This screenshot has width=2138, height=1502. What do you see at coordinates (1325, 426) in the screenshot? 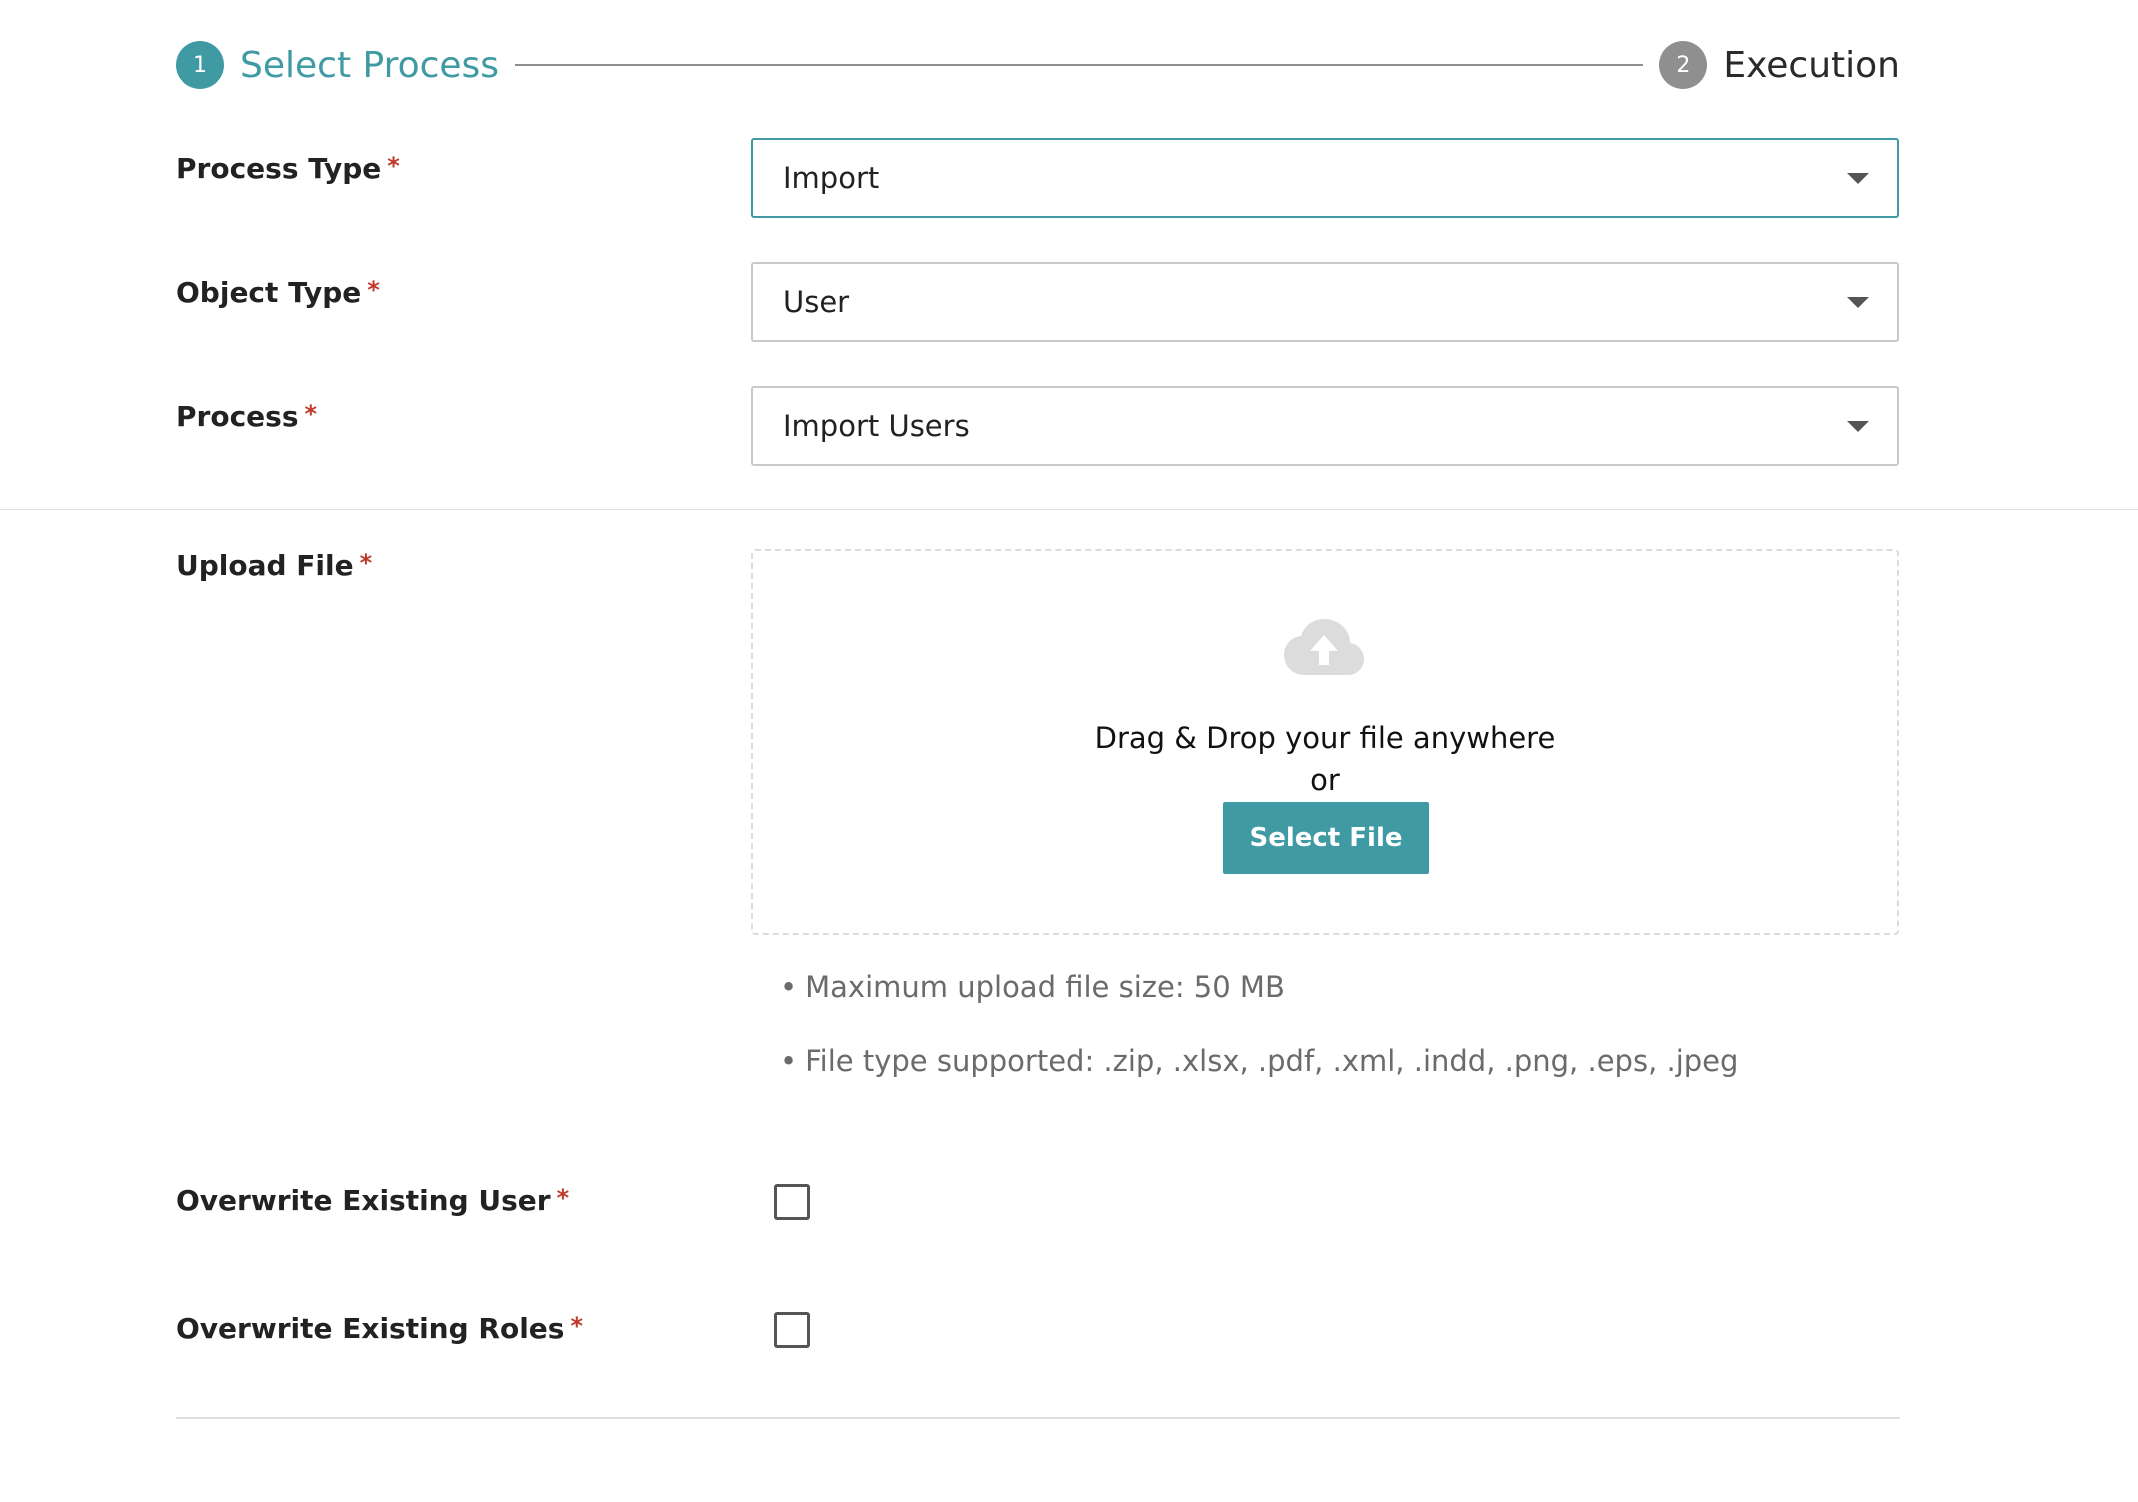
I see `process-select: Import Users` at bounding box center [1325, 426].